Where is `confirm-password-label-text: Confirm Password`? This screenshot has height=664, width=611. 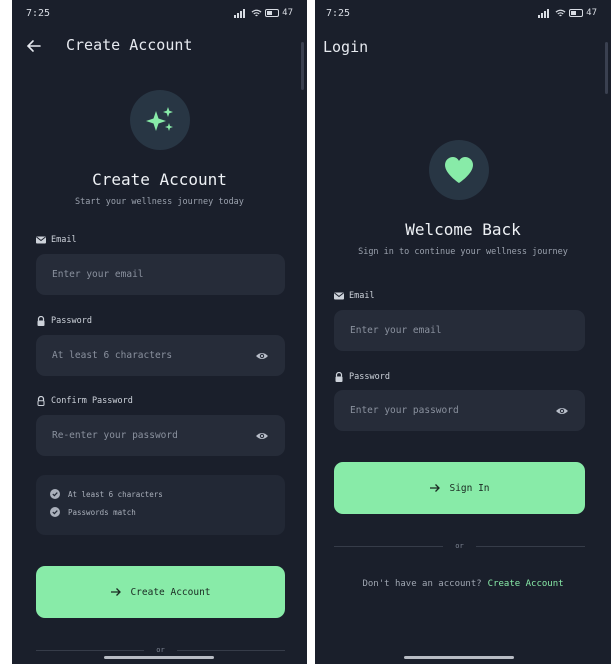 confirm-password-label-text: Confirm Password is located at coordinates (92, 401).